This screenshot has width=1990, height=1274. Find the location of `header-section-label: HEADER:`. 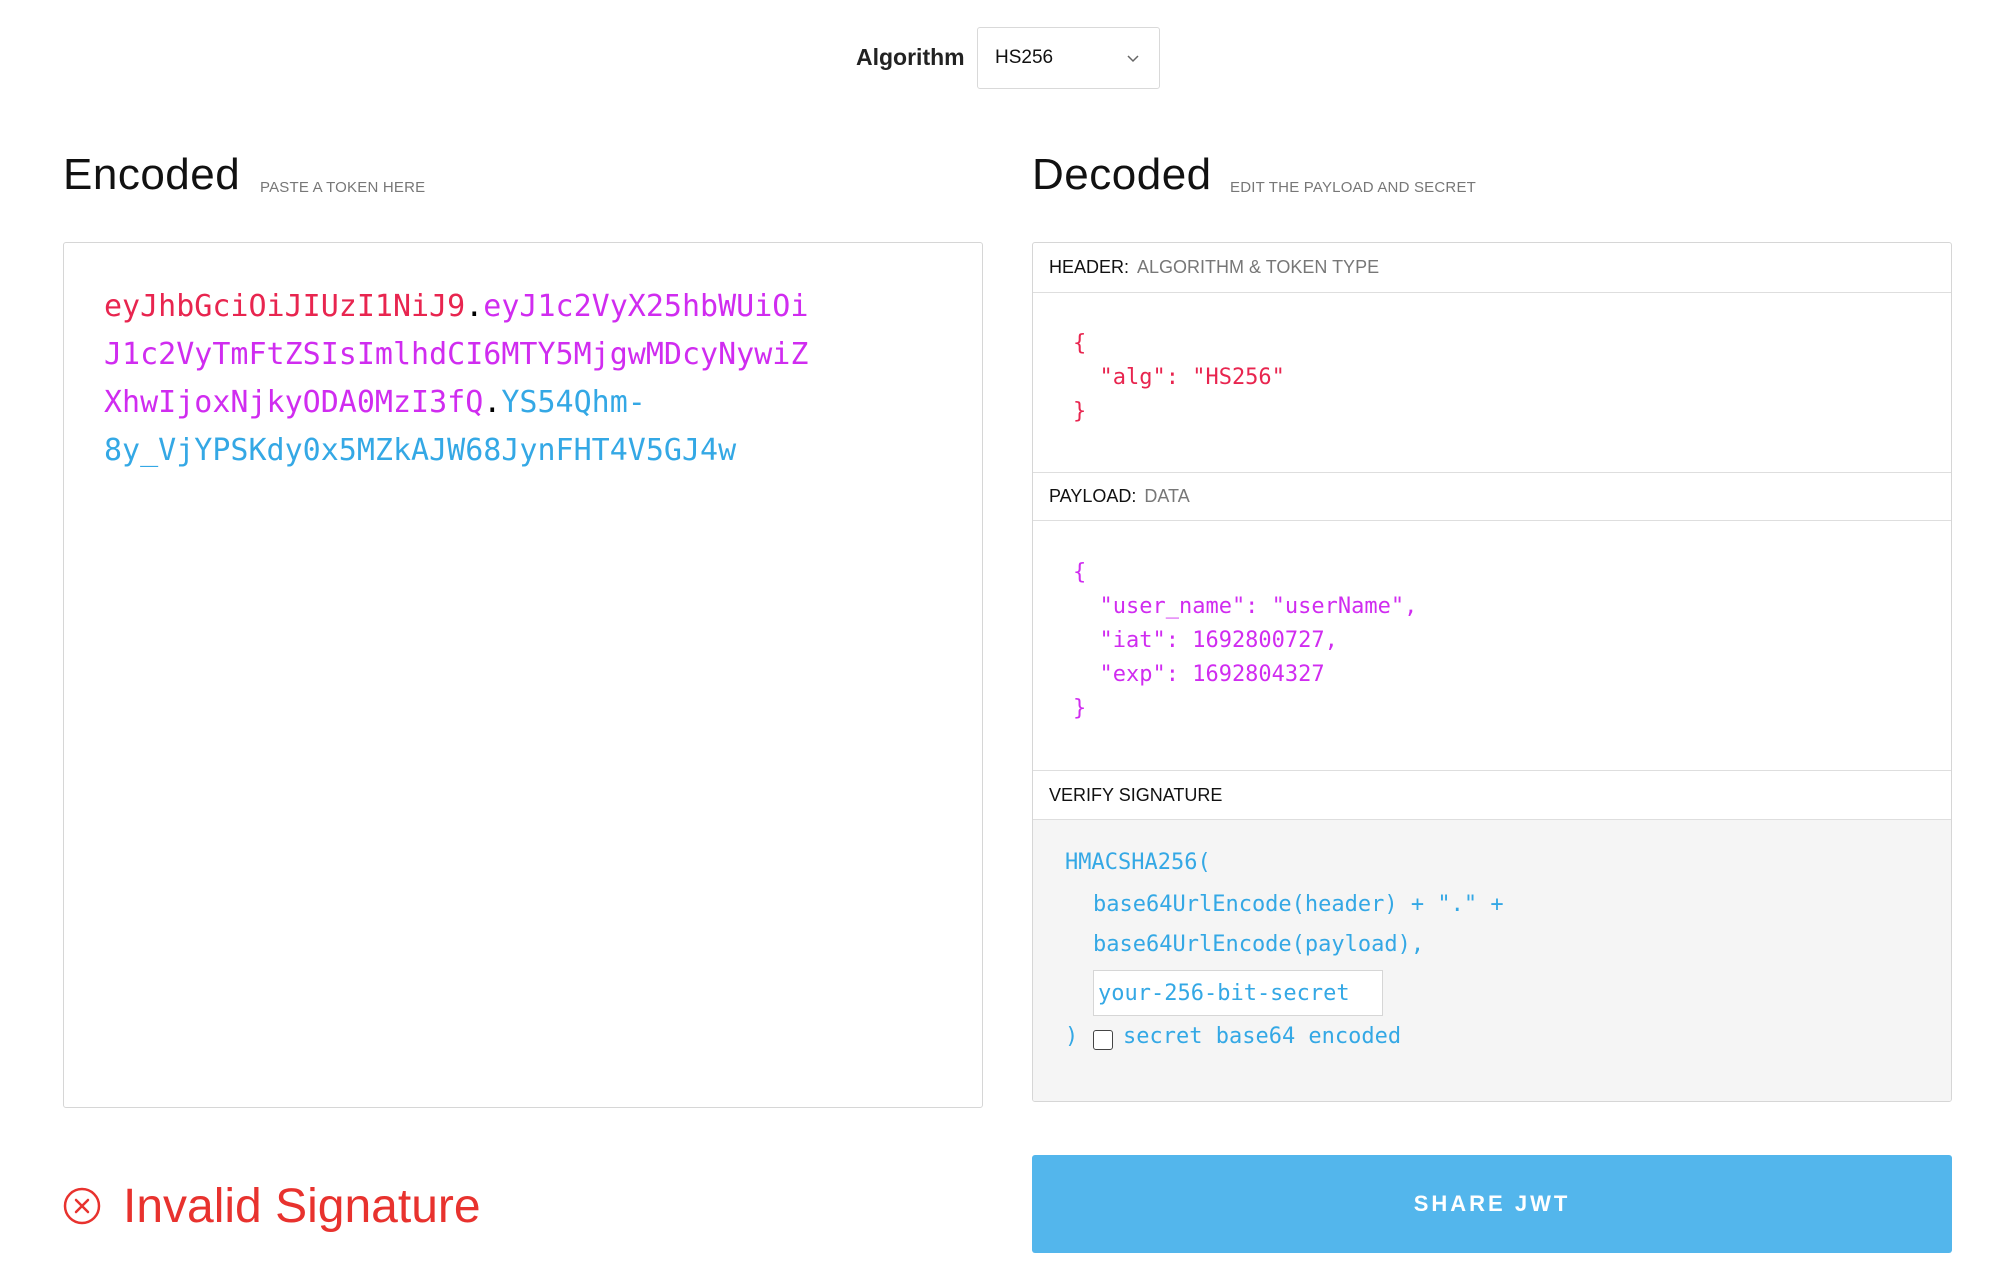

header-section-label: HEADER: is located at coordinates (1089, 267).